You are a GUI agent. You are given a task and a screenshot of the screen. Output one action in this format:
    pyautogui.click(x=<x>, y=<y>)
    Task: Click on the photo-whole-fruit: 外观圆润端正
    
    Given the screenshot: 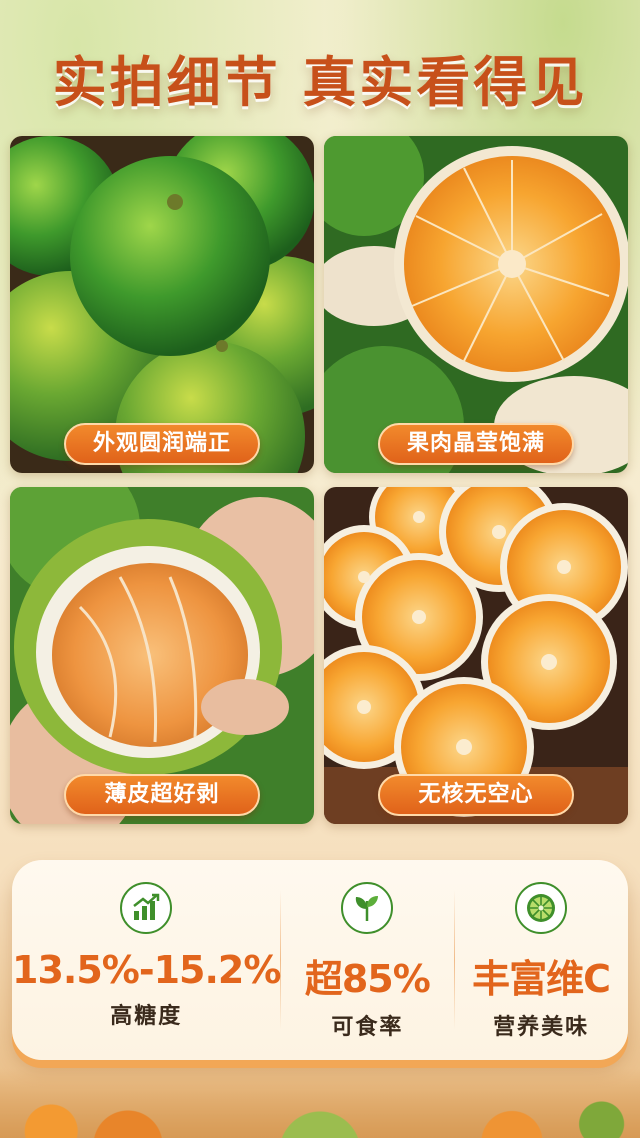 What is the action you would take?
    pyautogui.click(x=162, y=304)
    